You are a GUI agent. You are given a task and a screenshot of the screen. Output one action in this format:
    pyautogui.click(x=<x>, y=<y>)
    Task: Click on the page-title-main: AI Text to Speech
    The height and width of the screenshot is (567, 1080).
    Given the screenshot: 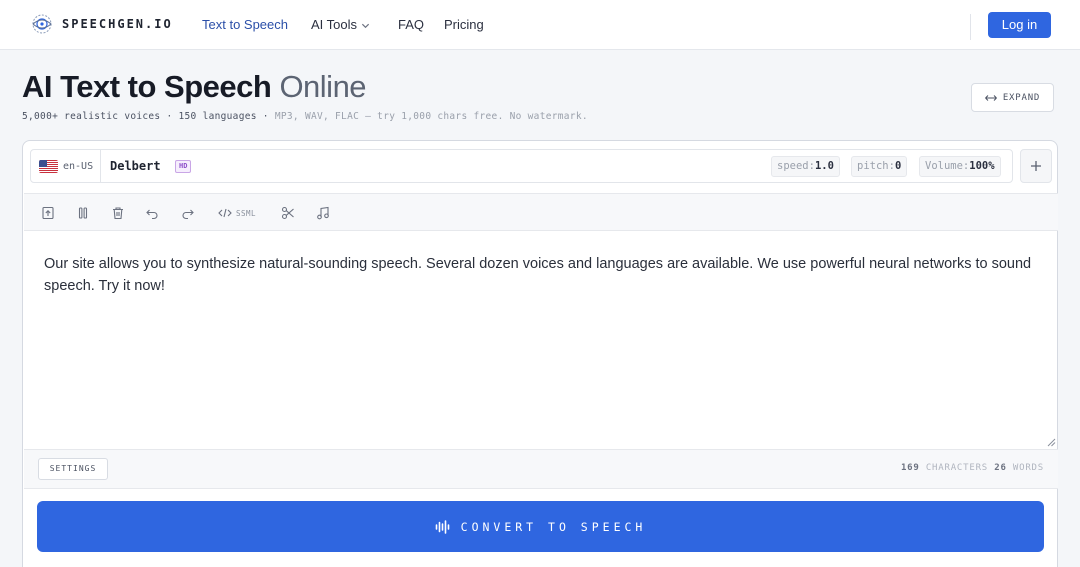 What is the action you would take?
    pyautogui.click(x=147, y=86)
    